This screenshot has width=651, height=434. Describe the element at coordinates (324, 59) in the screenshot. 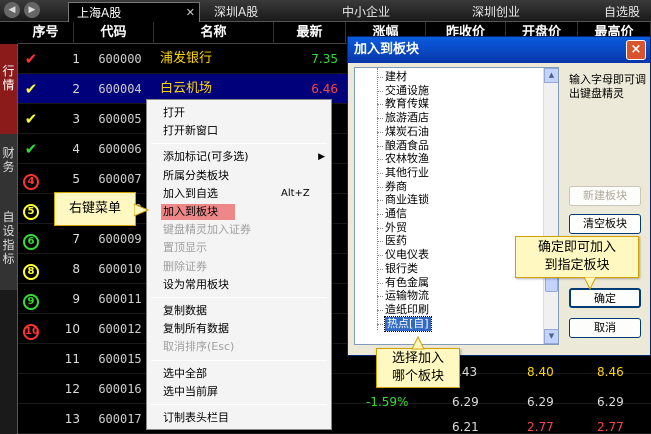

I see `latest-price: 7.35` at that location.